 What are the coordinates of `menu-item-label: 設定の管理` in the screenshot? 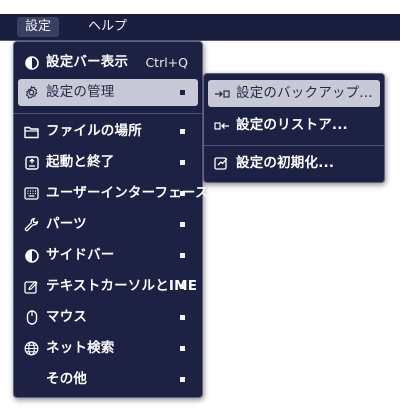 It's located at (80, 92).